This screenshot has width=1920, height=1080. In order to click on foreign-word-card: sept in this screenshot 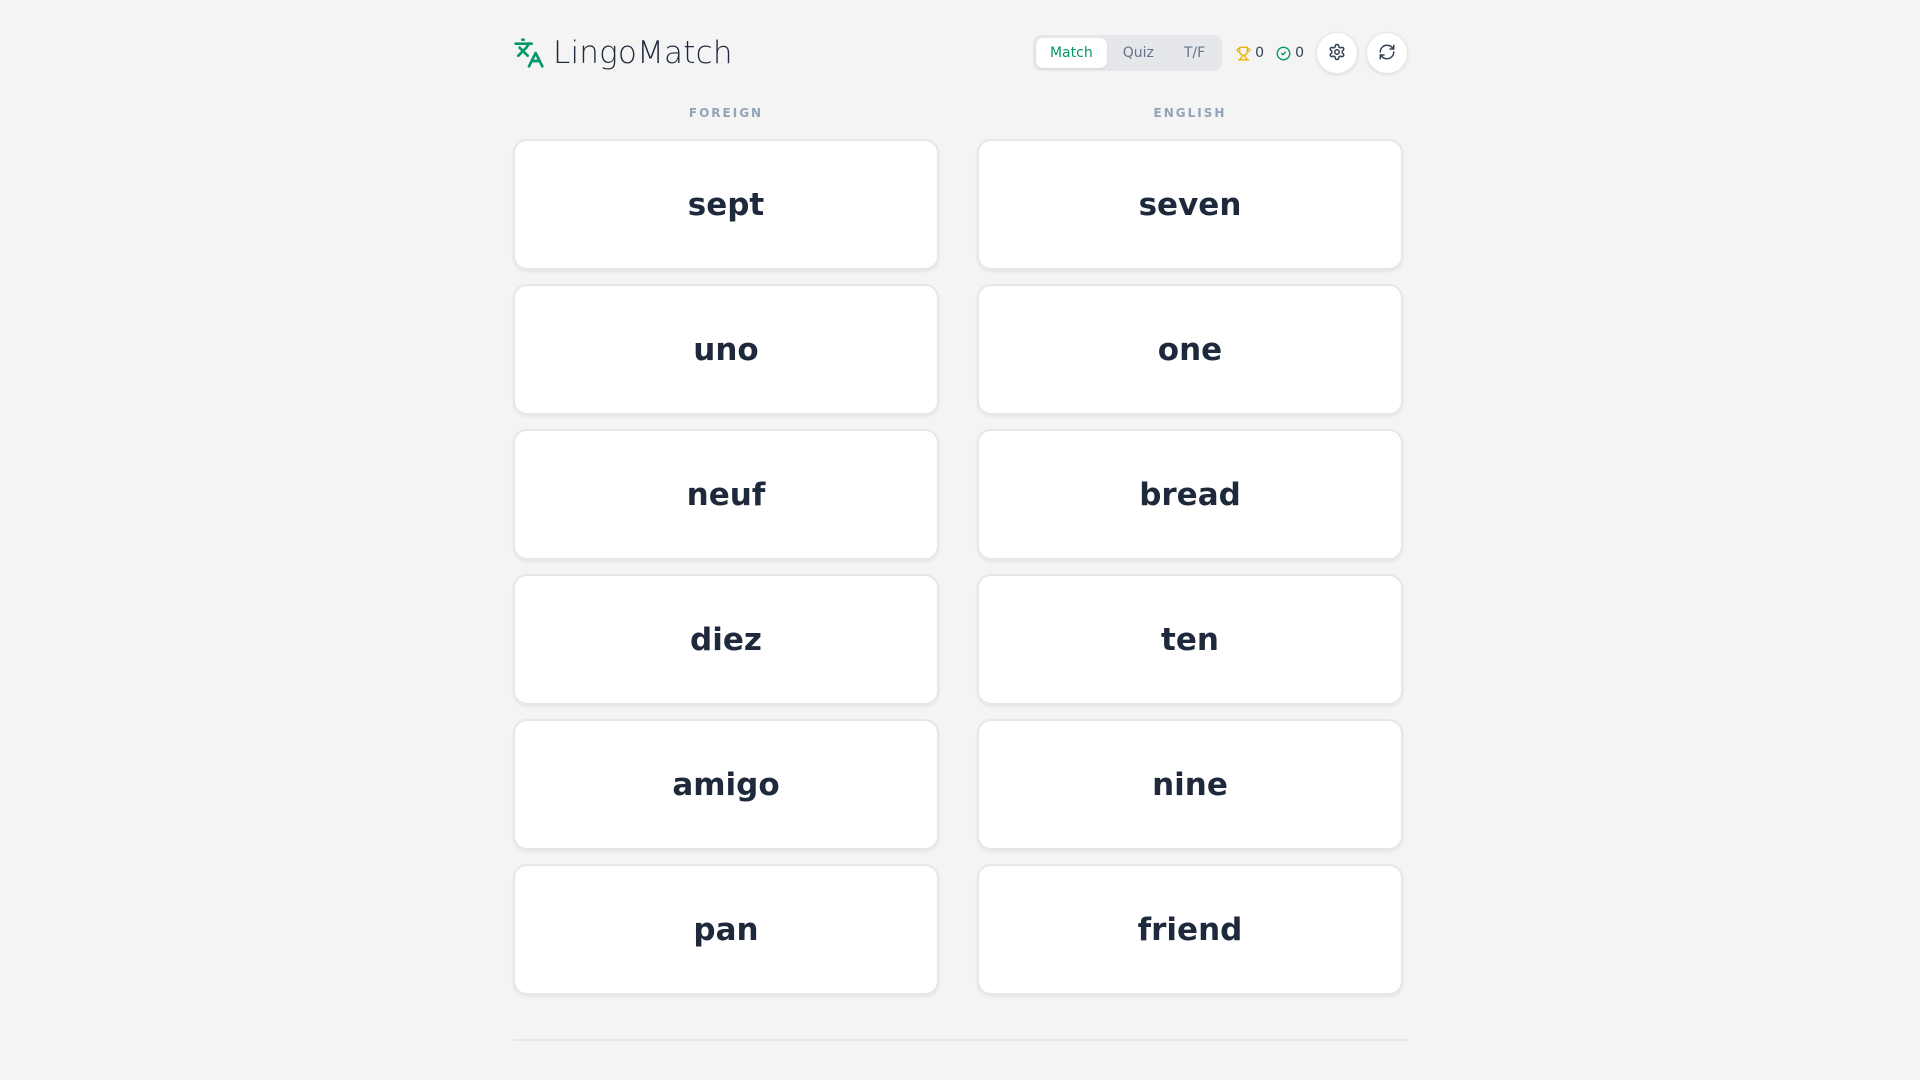, I will do `click(726, 204)`.